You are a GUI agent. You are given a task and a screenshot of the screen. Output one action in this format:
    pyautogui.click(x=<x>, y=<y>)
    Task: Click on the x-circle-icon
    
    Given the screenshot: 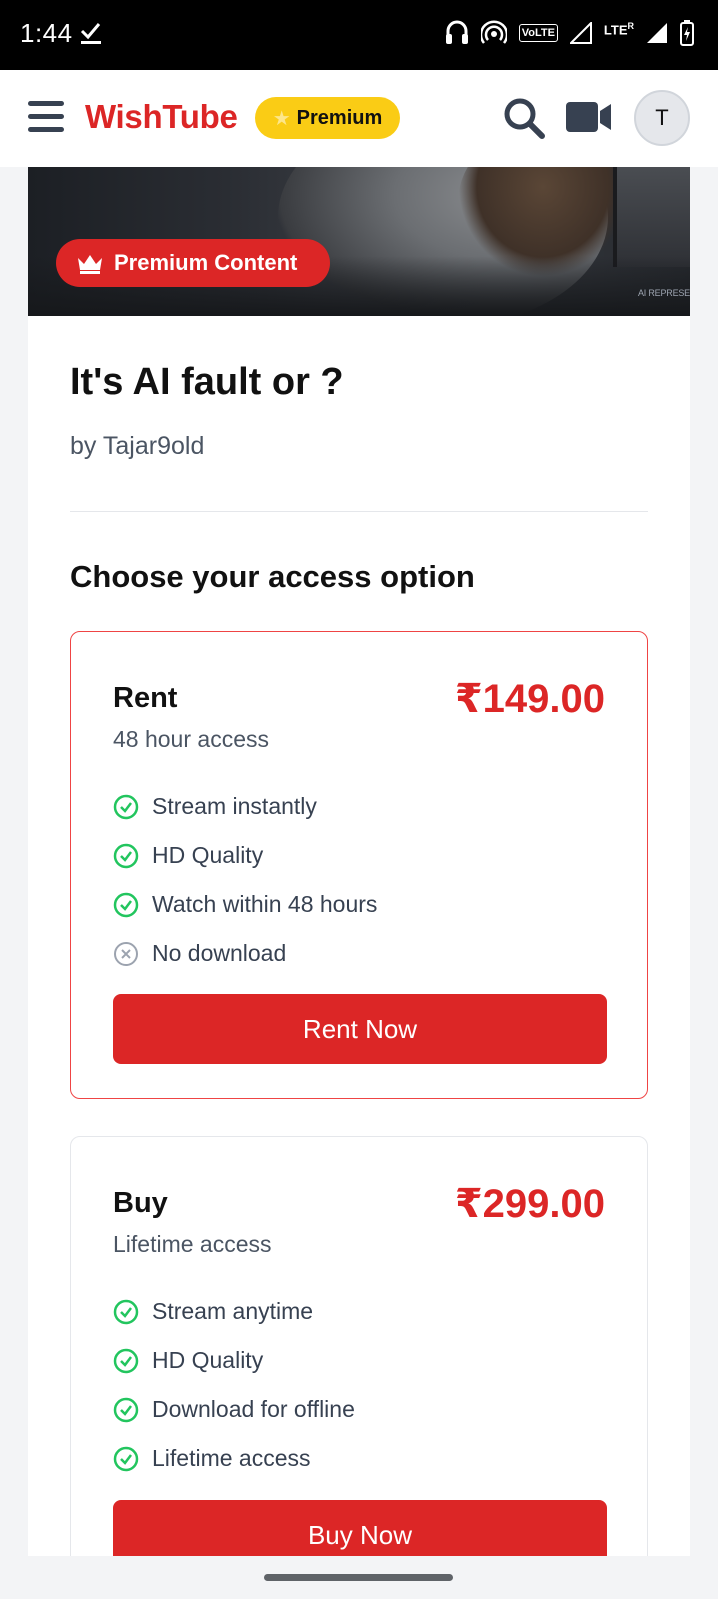 What is the action you would take?
    pyautogui.click(x=126, y=953)
    